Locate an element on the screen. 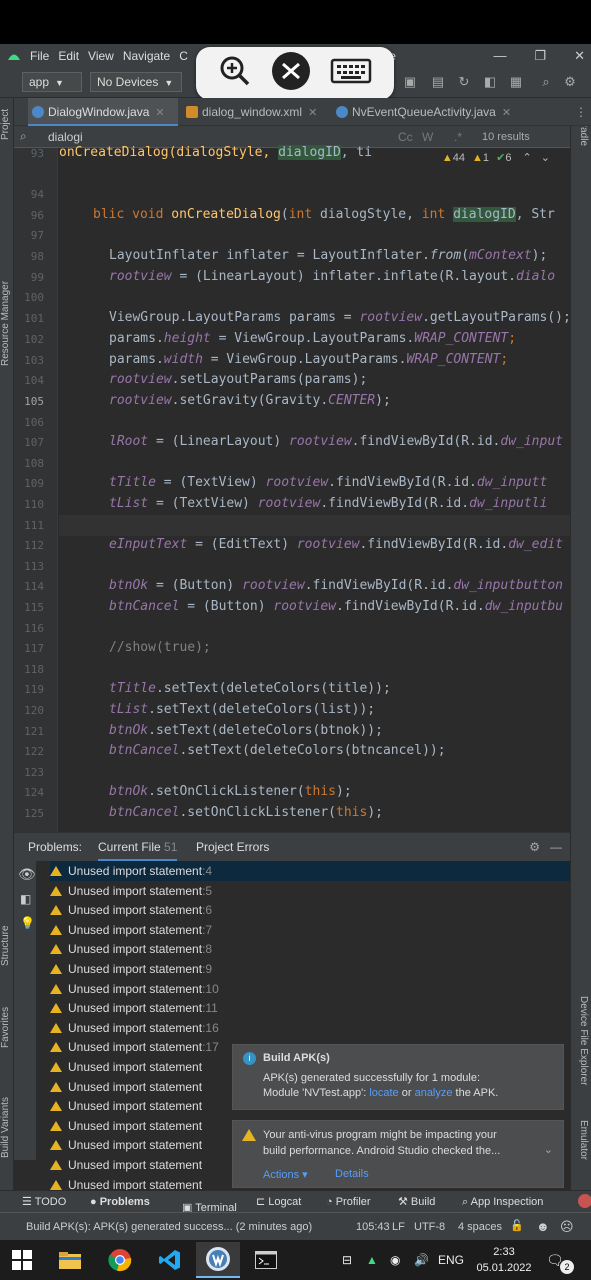  locate-link: locate is located at coordinates (383, 1093).